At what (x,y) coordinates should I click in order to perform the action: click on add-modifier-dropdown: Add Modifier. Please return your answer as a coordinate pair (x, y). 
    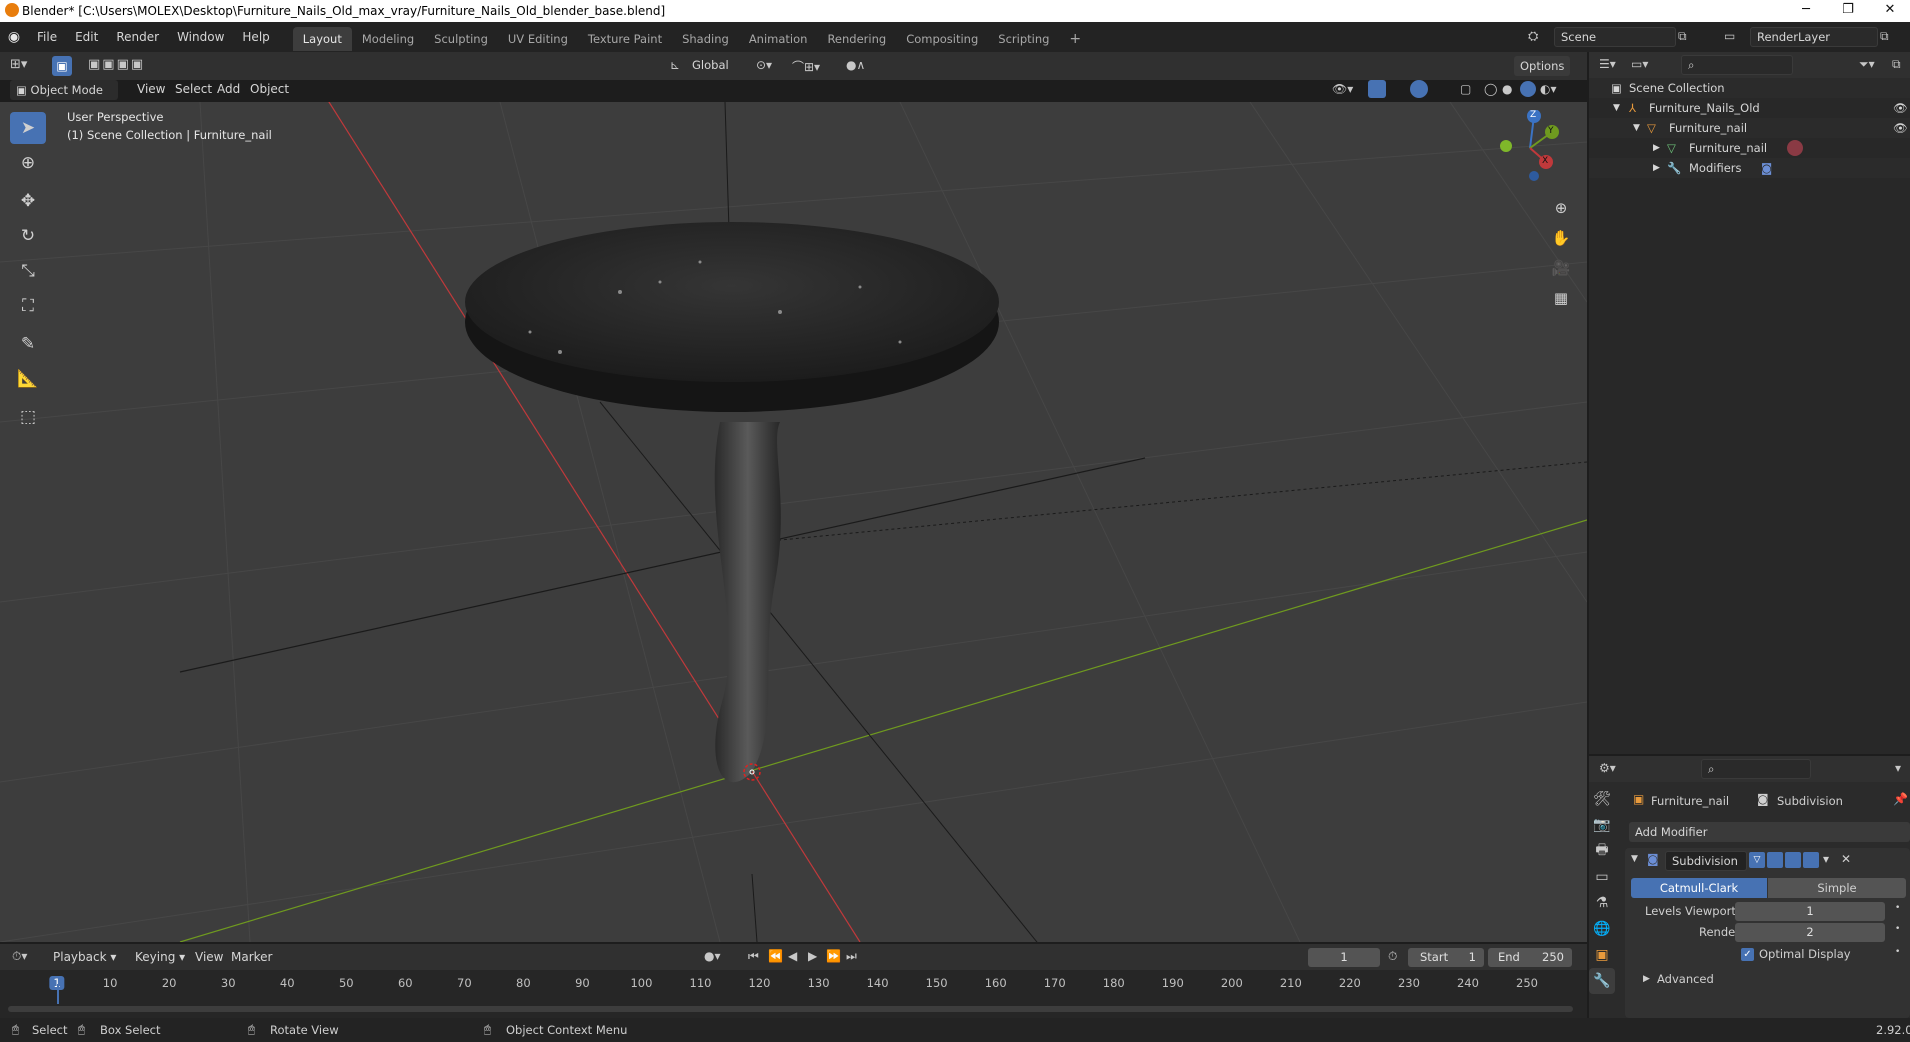
    Looking at the image, I should click on (1769, 832).